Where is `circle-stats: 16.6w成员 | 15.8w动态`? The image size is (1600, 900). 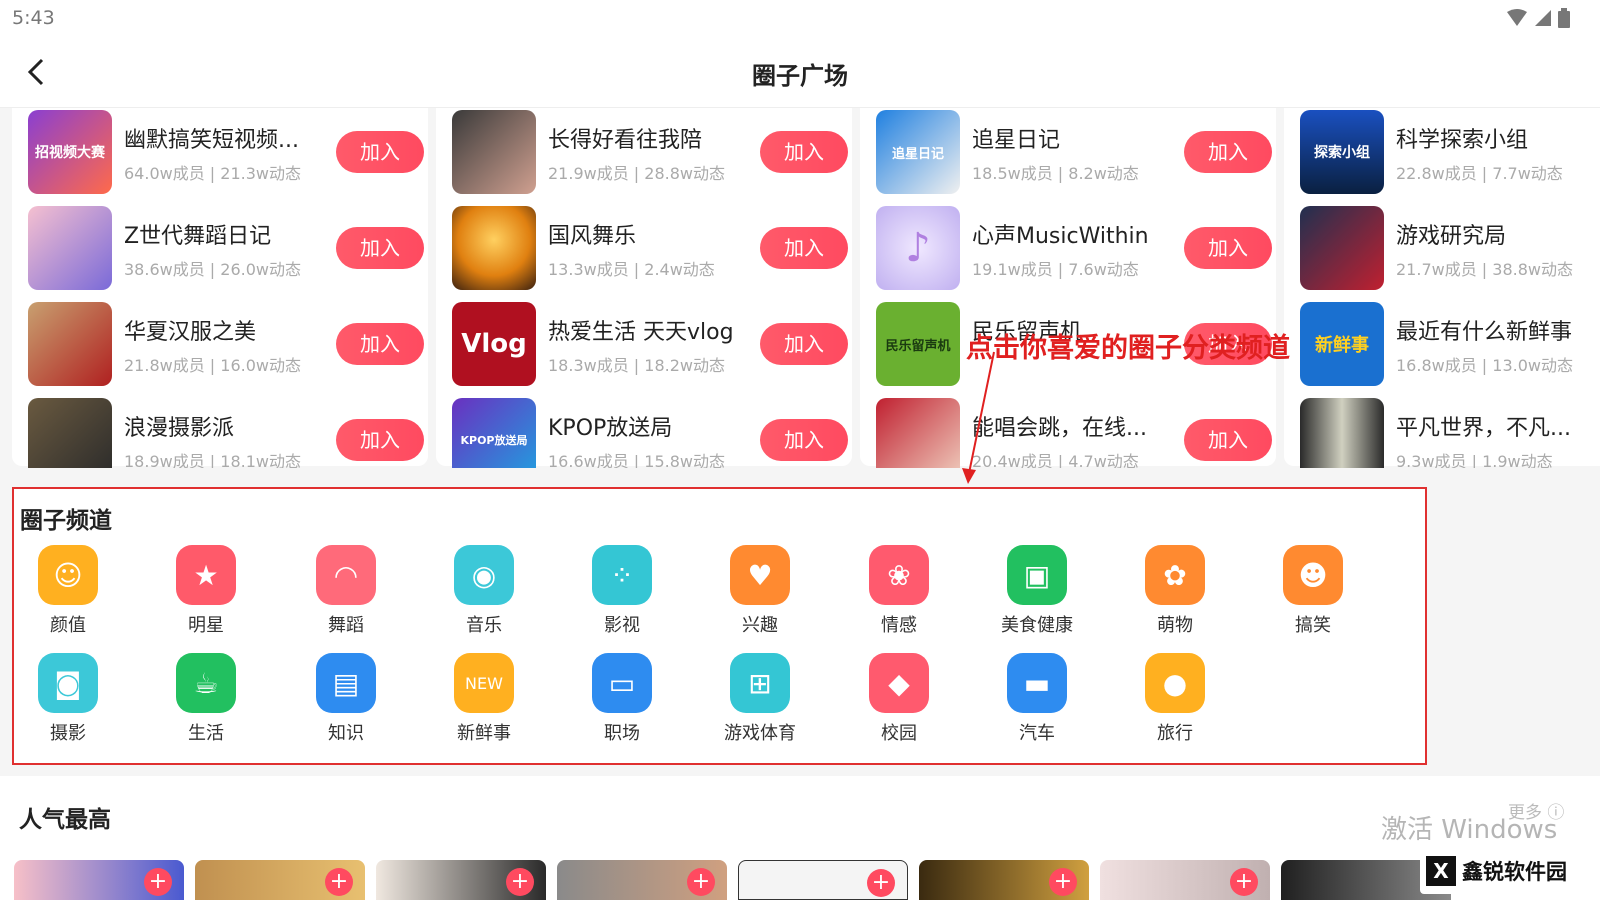
circle-stats: 16.6w成员 | 15.8w动态 is located at coordinates (636, 460).